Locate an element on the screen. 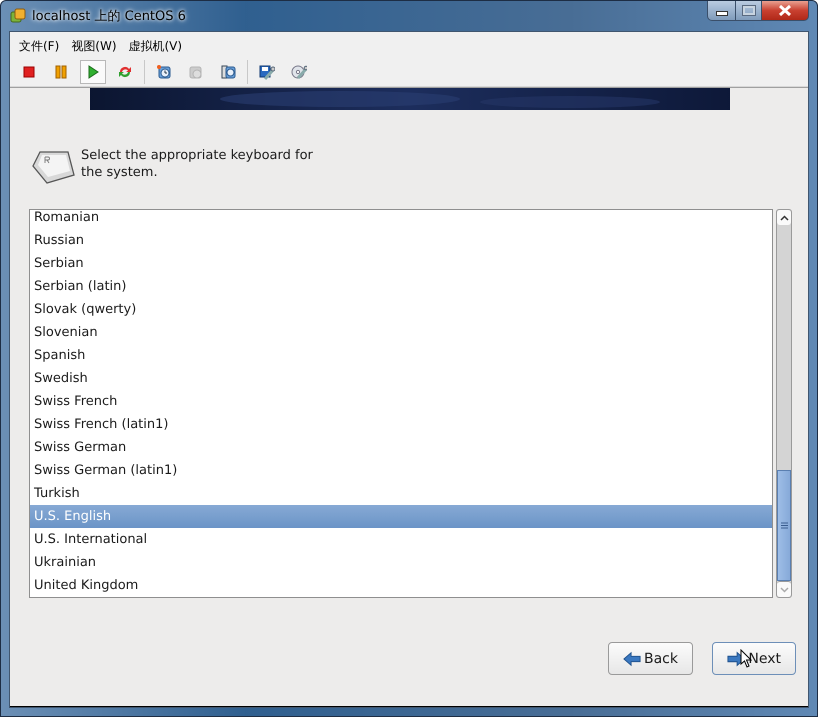 The height and width of the screenshot is (717, 818). scroll-thumb is located at coordinates (784, 525).